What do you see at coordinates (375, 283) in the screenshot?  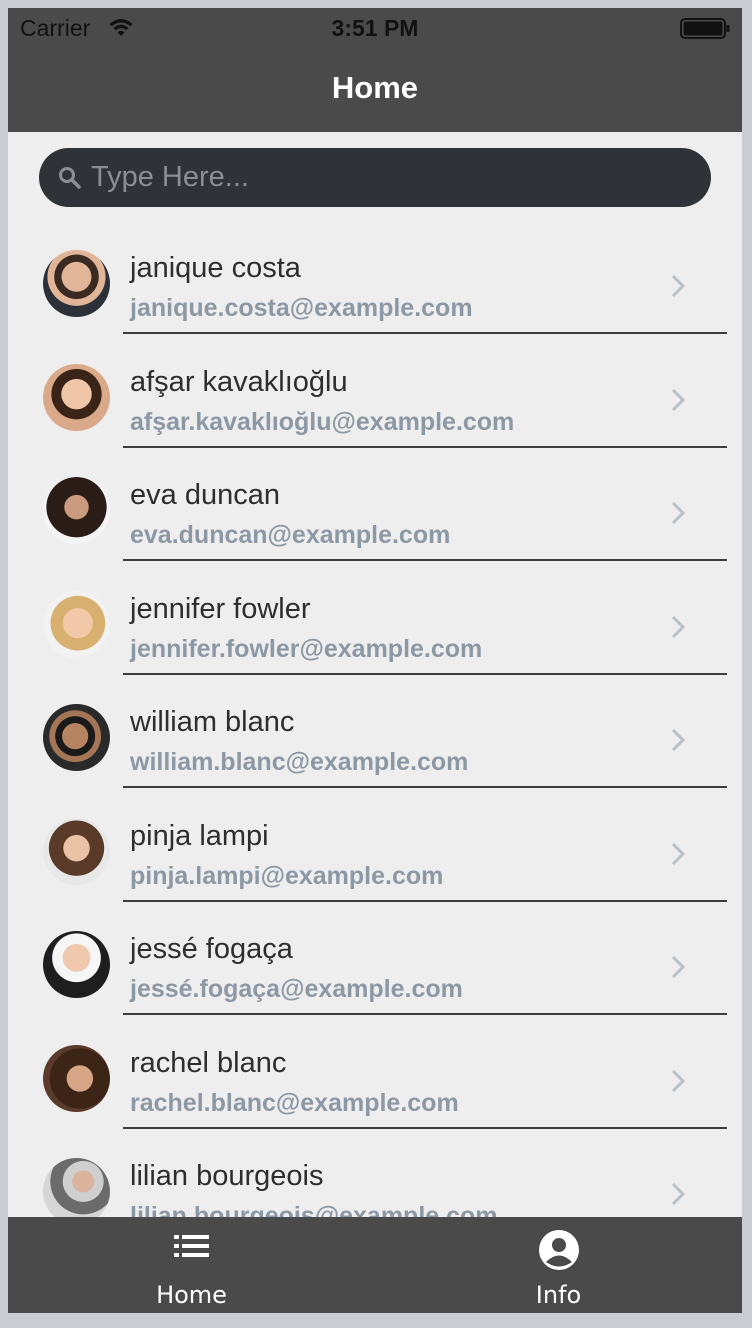 I see `list-item: janique costa janique.costa@example.com` at bounding box center [375, 283].